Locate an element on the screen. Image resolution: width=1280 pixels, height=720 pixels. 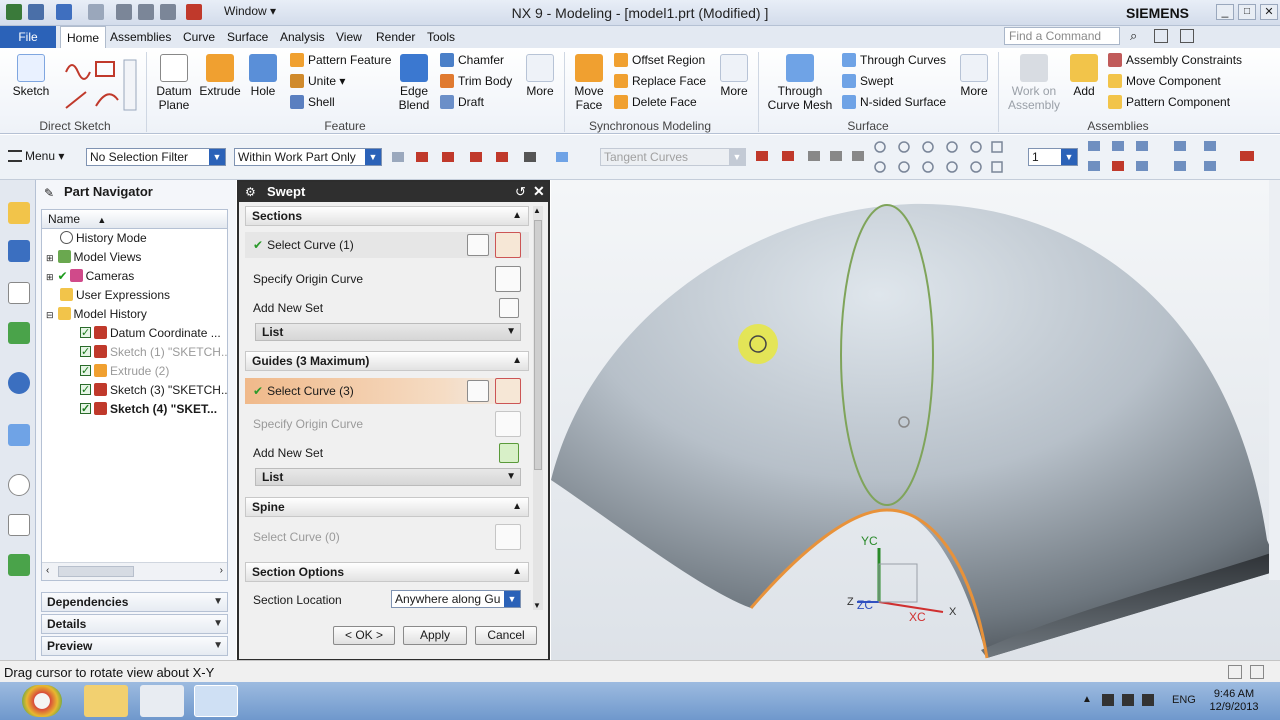
gear-icon: ⚙ is located at coordinates (250, 192).